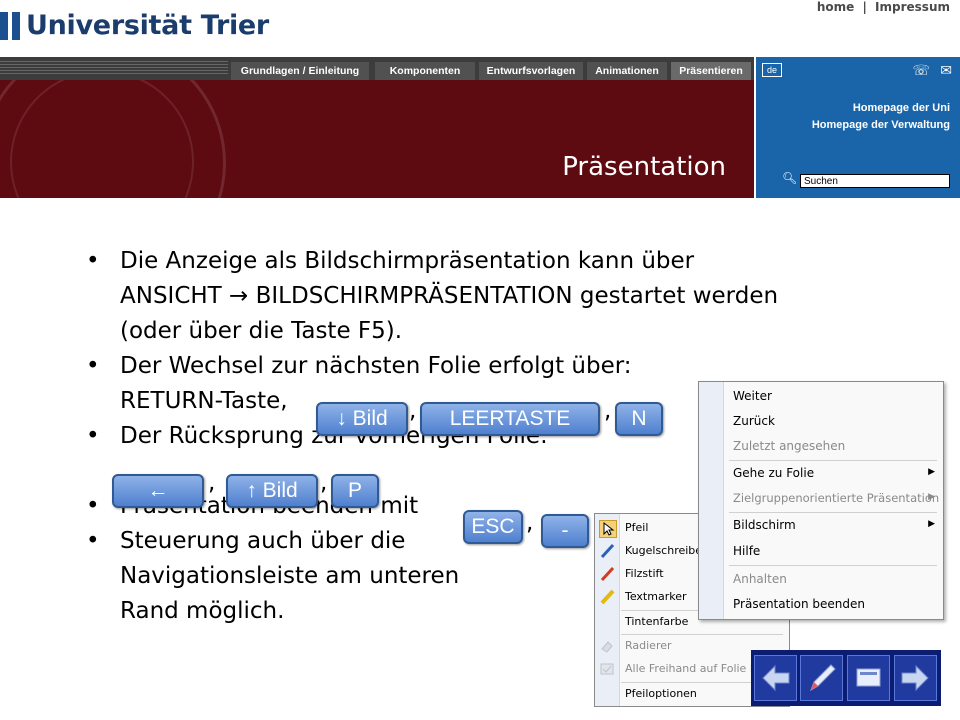  Describe the element at coordinates (608, 529) in the screenshot. I see `cursor-icon` at that location.